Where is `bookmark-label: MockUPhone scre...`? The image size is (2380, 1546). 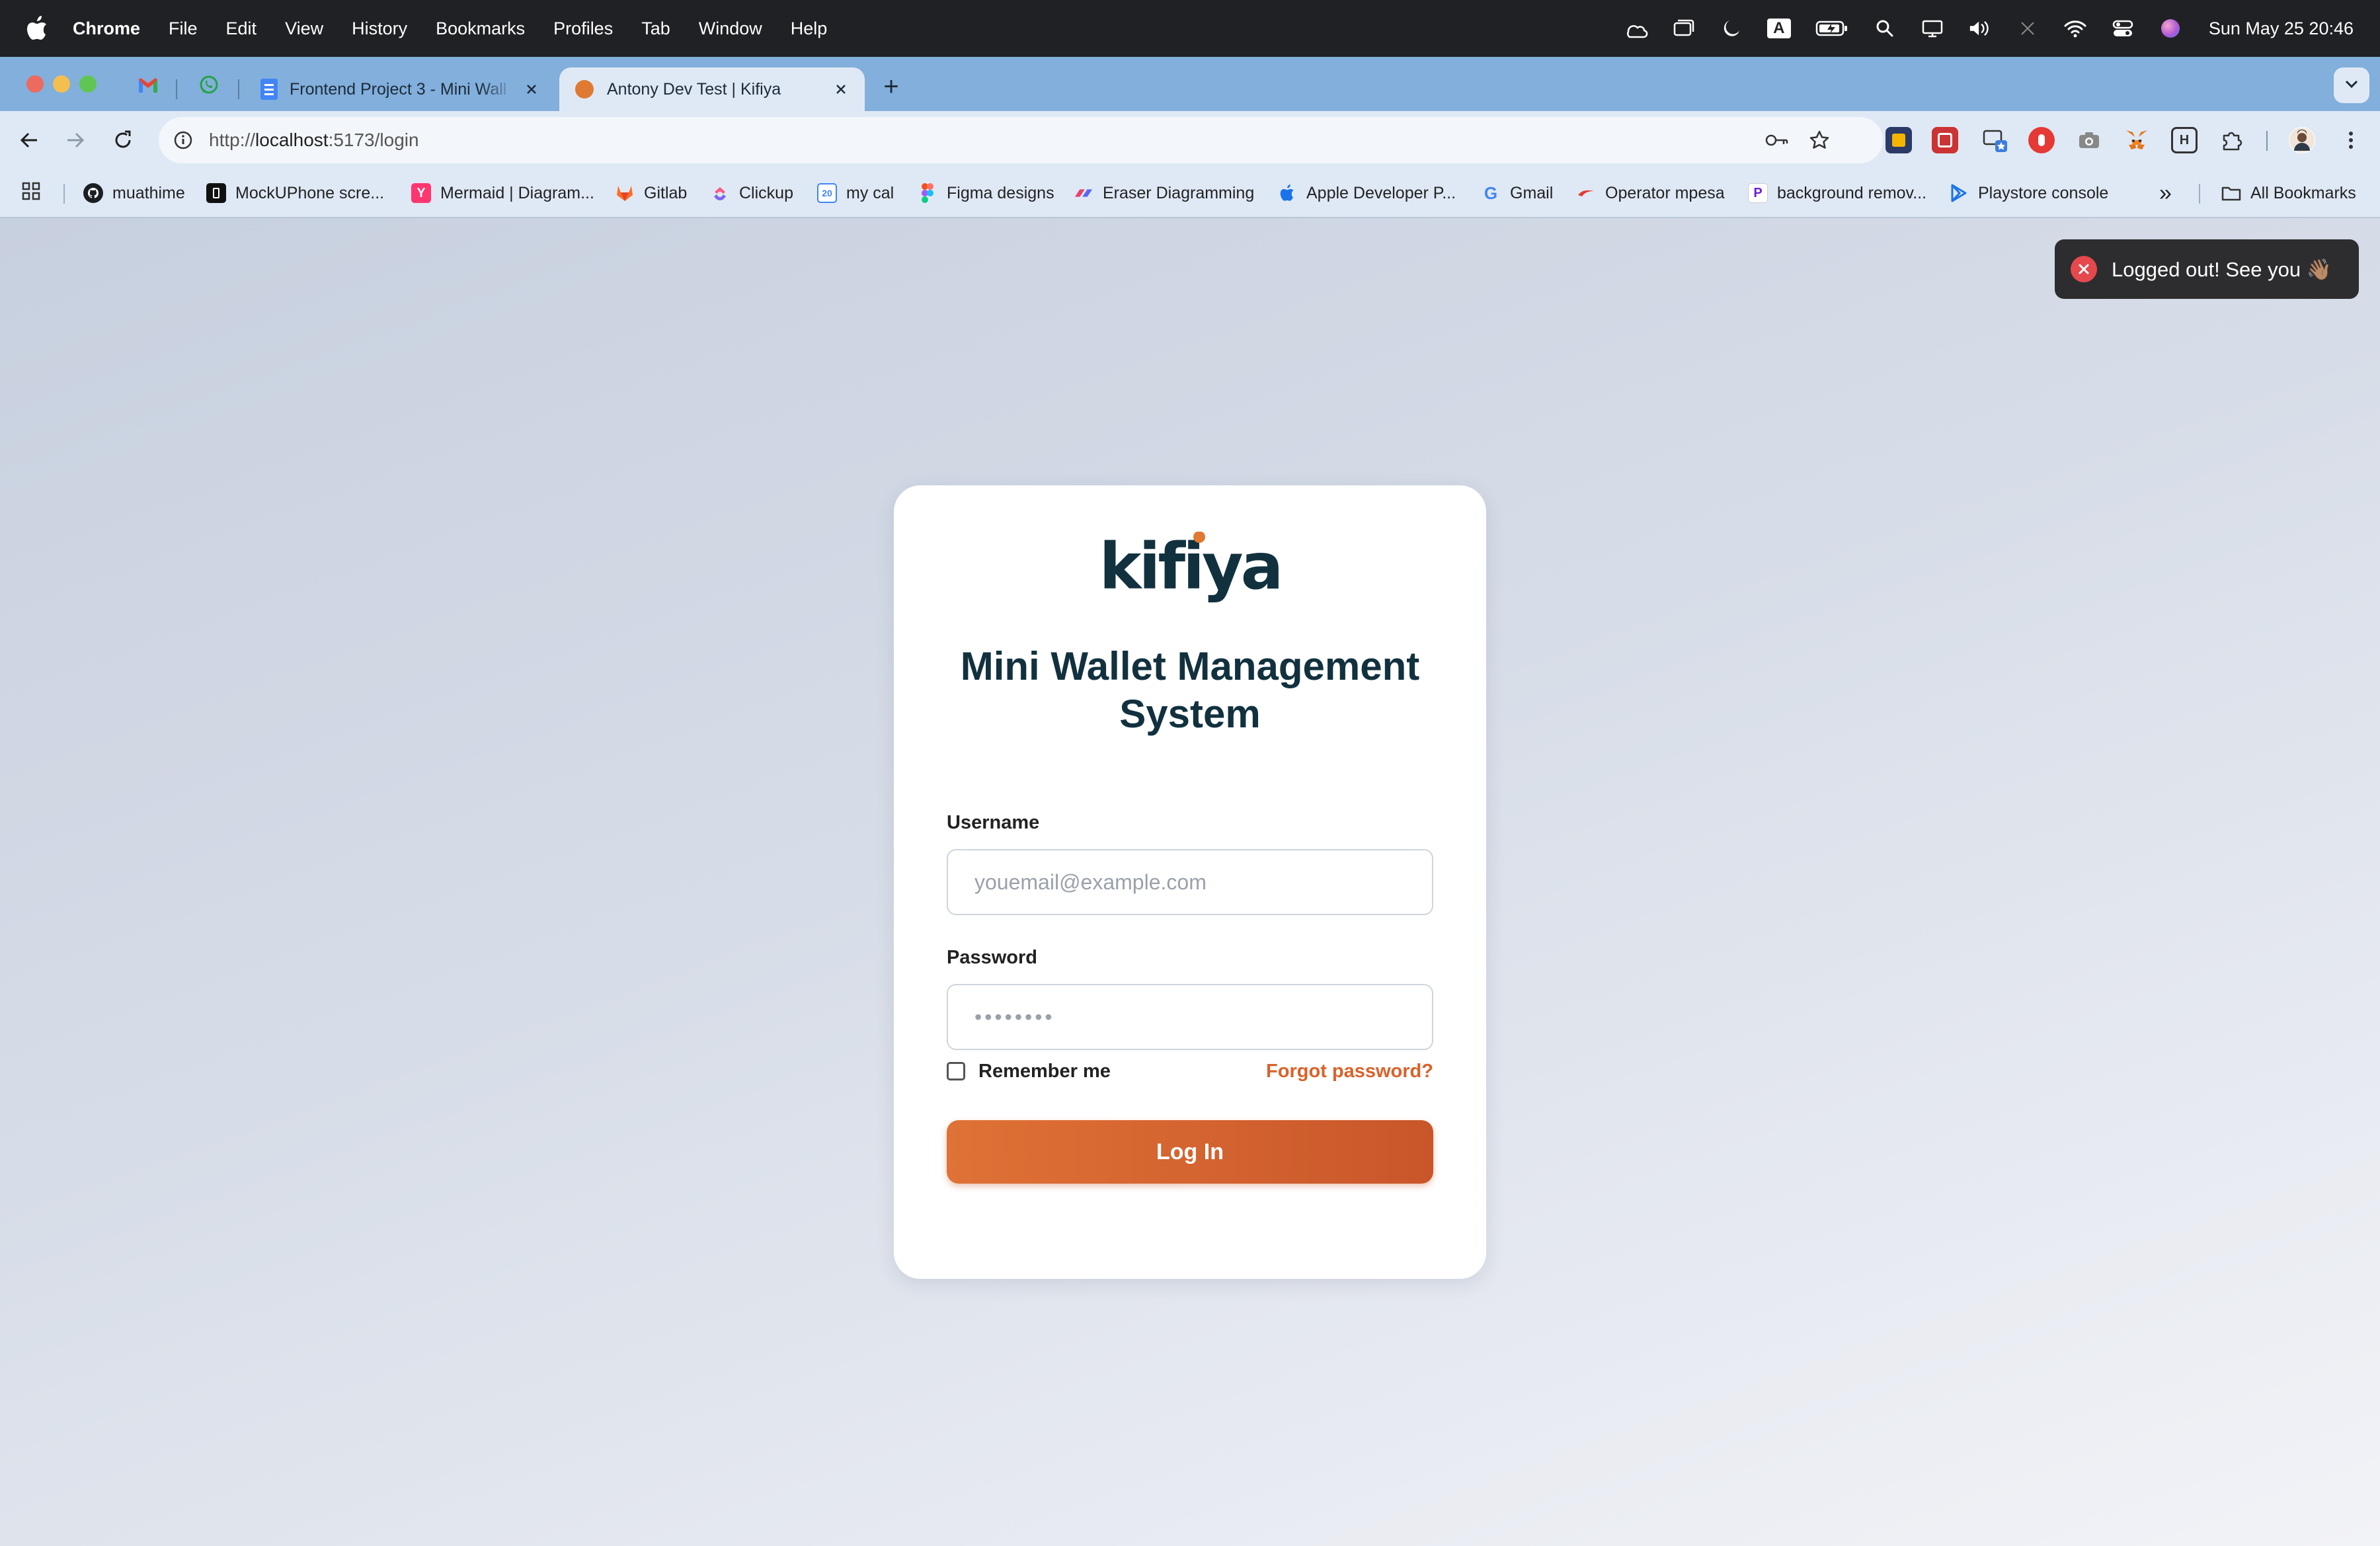
bookmark-label: MockUPhone scre... is located at coordinates (310, 192).